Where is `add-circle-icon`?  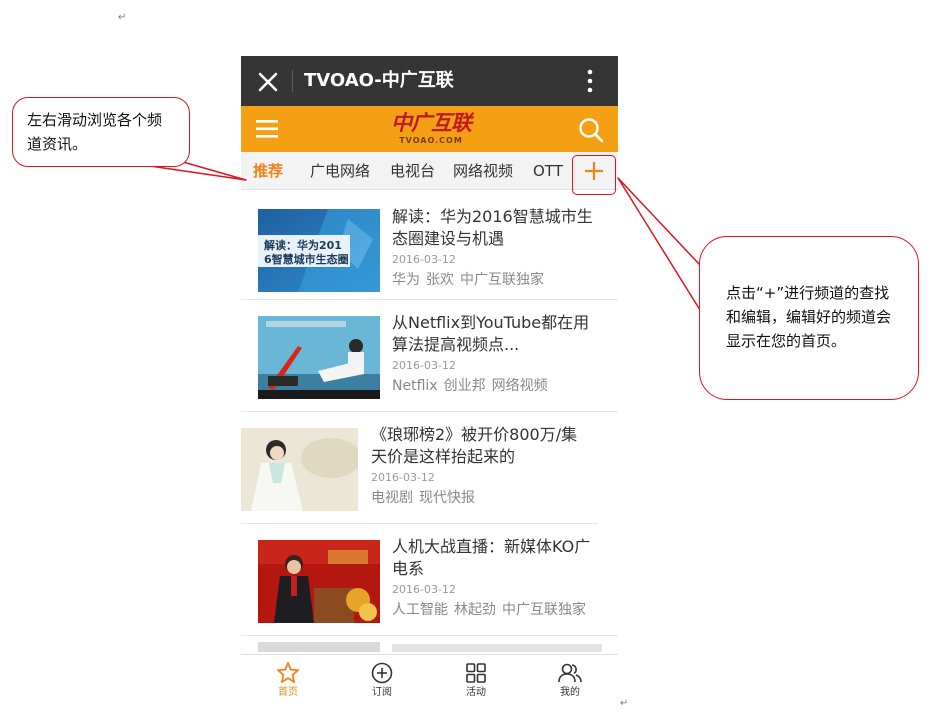 add-circle-icon is located at coordinates (382, 673).